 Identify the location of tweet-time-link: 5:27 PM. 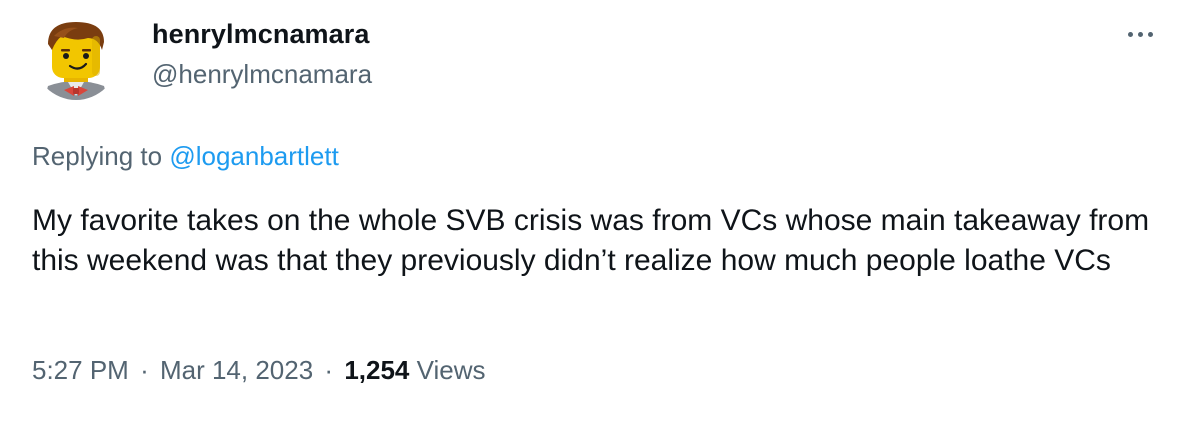
(80, 370).